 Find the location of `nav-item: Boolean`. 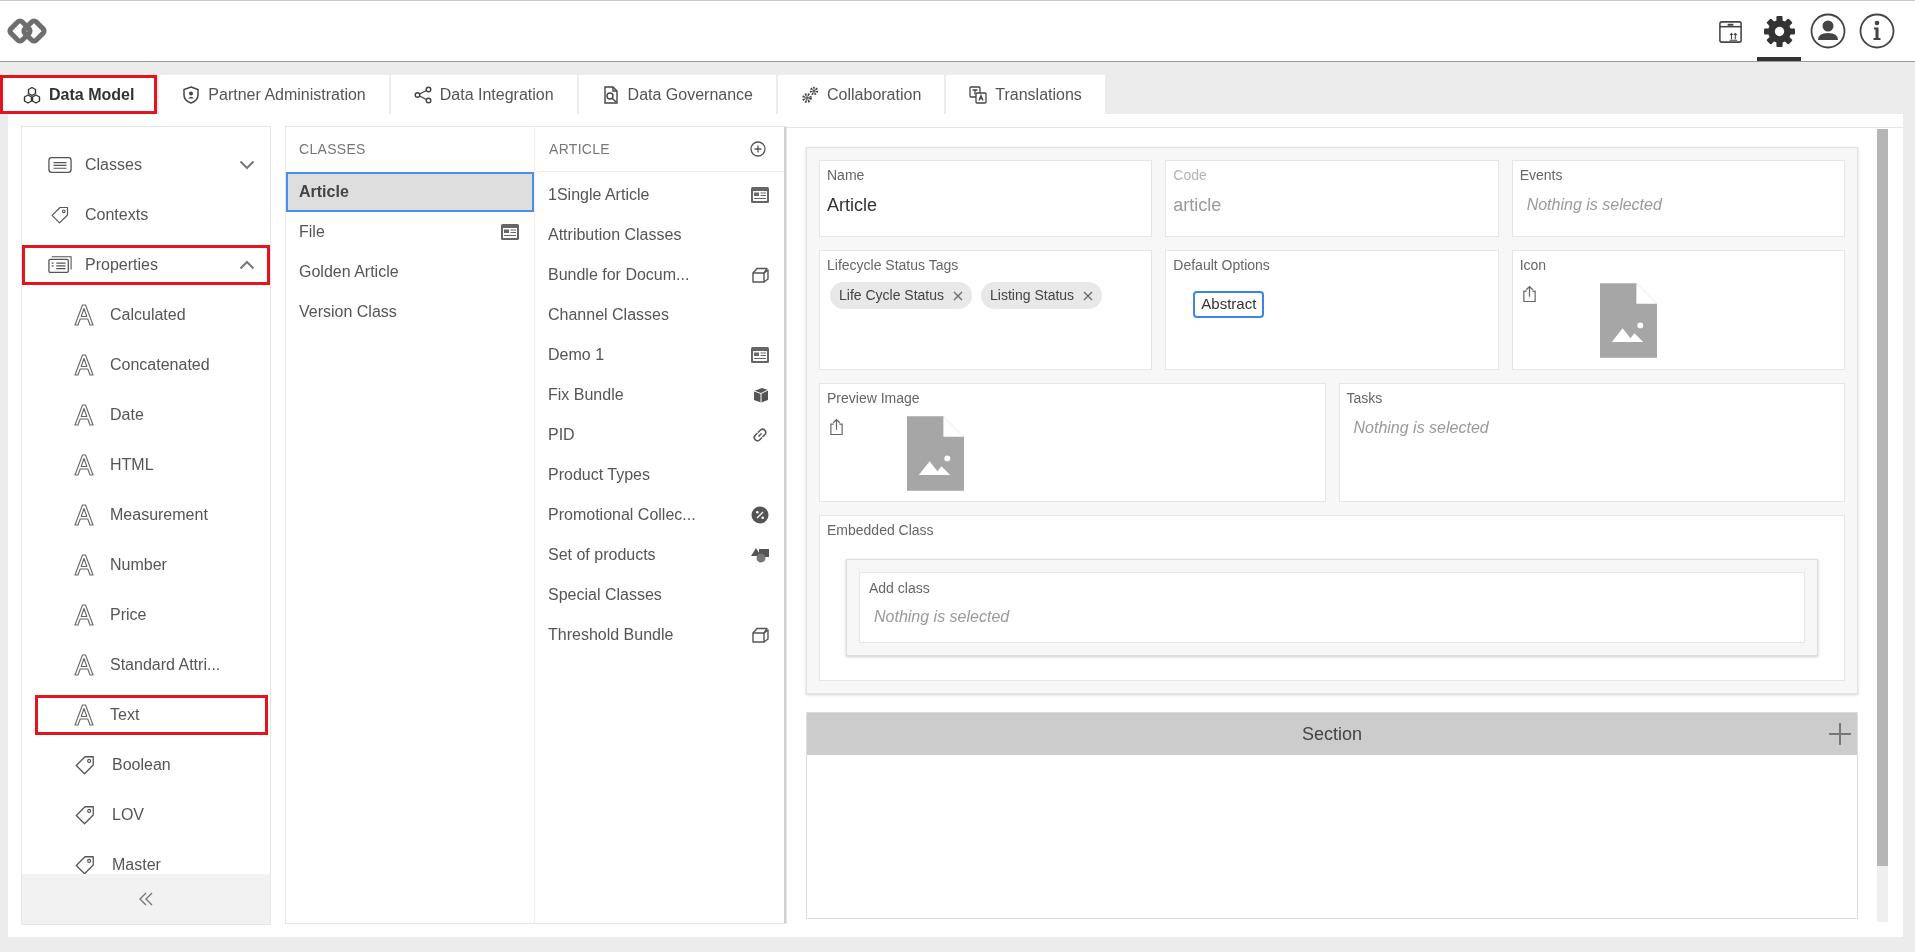

nav-item: Boolean is located at coordinates (151, 765).